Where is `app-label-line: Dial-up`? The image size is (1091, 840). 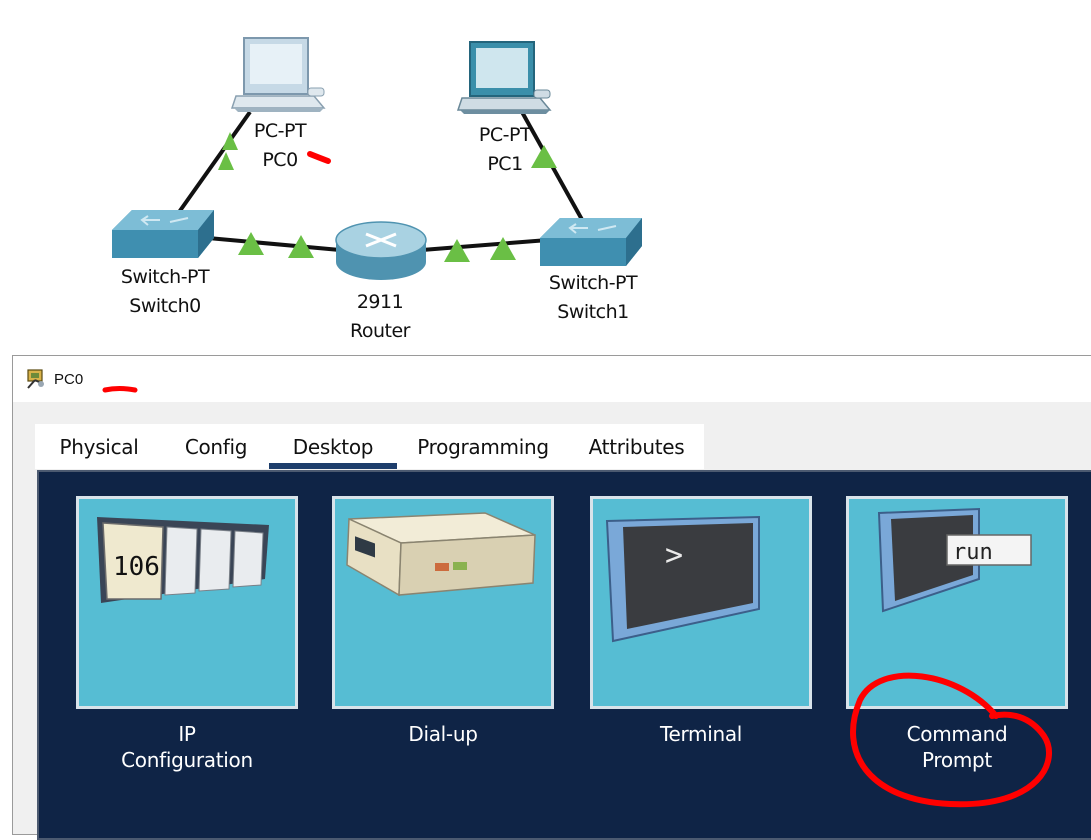
app-label-line: Dial-up is located at coordinates (443, 734).